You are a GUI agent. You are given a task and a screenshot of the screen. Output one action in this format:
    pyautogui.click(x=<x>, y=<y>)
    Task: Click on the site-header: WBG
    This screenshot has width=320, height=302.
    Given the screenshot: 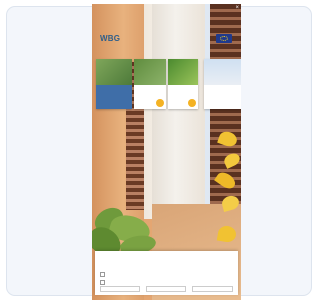 What is the action you would take?
    pyautogui.click(x=169, y=39)
    